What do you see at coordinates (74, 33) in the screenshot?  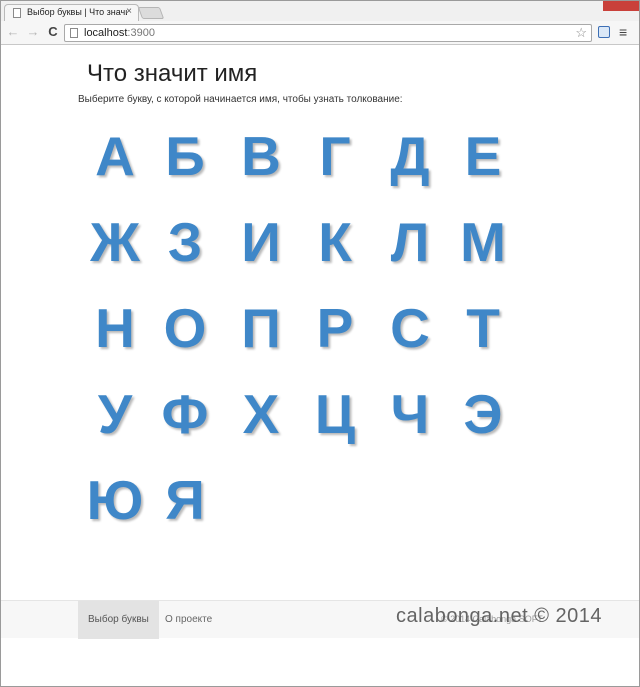 I see `page-icon` at bounding box center [74, 33].